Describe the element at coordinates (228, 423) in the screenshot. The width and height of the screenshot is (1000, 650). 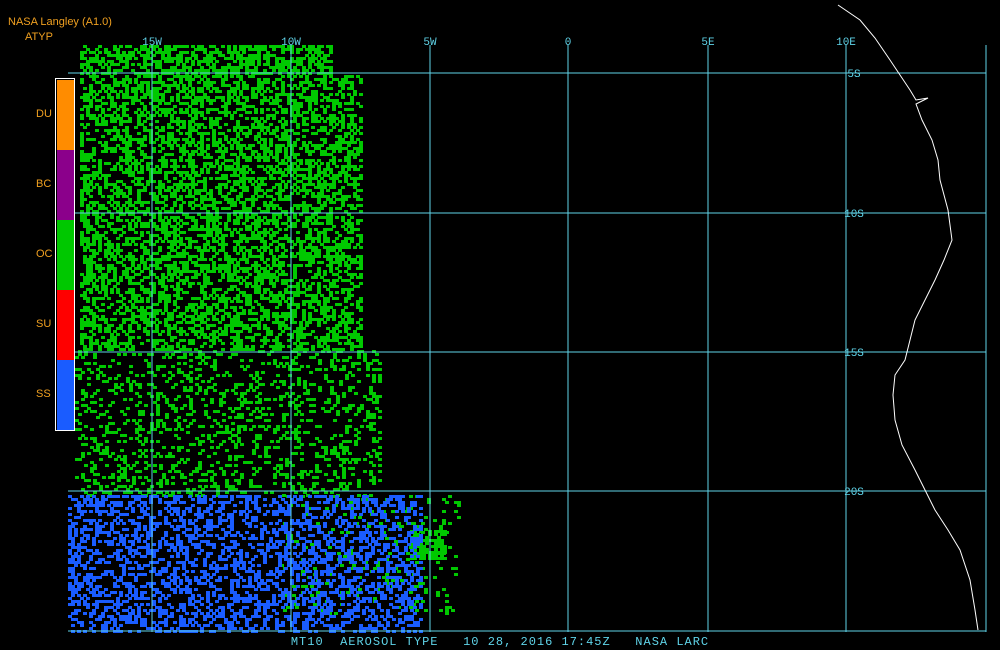
I see `oc-region-lower` at that location.